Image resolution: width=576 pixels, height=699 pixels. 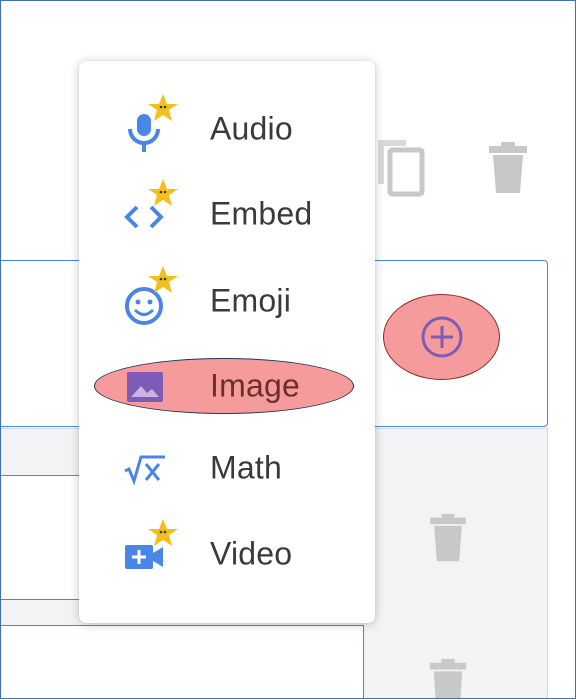 What do you see at coordinates (261, 213) in the screenshot?
I see `menu-item-label: Embed` at bounding box center [261, 213].